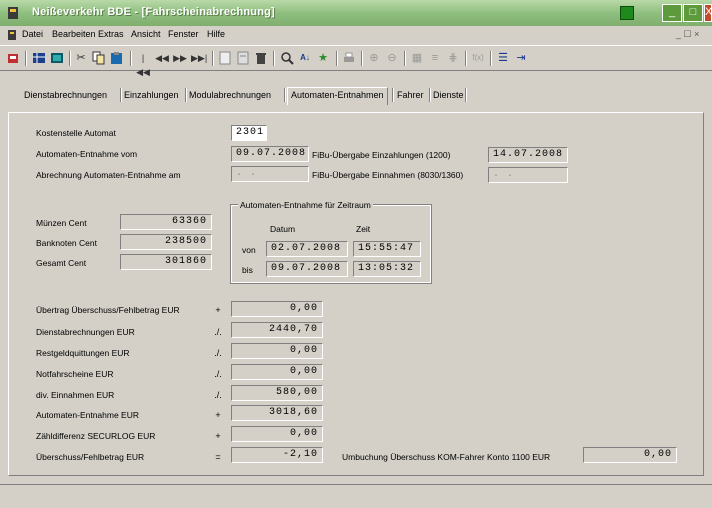 The width and height of the screenshot is (712, 508). I want to click on uebertrag-input: 0,00, so click(277, 309).